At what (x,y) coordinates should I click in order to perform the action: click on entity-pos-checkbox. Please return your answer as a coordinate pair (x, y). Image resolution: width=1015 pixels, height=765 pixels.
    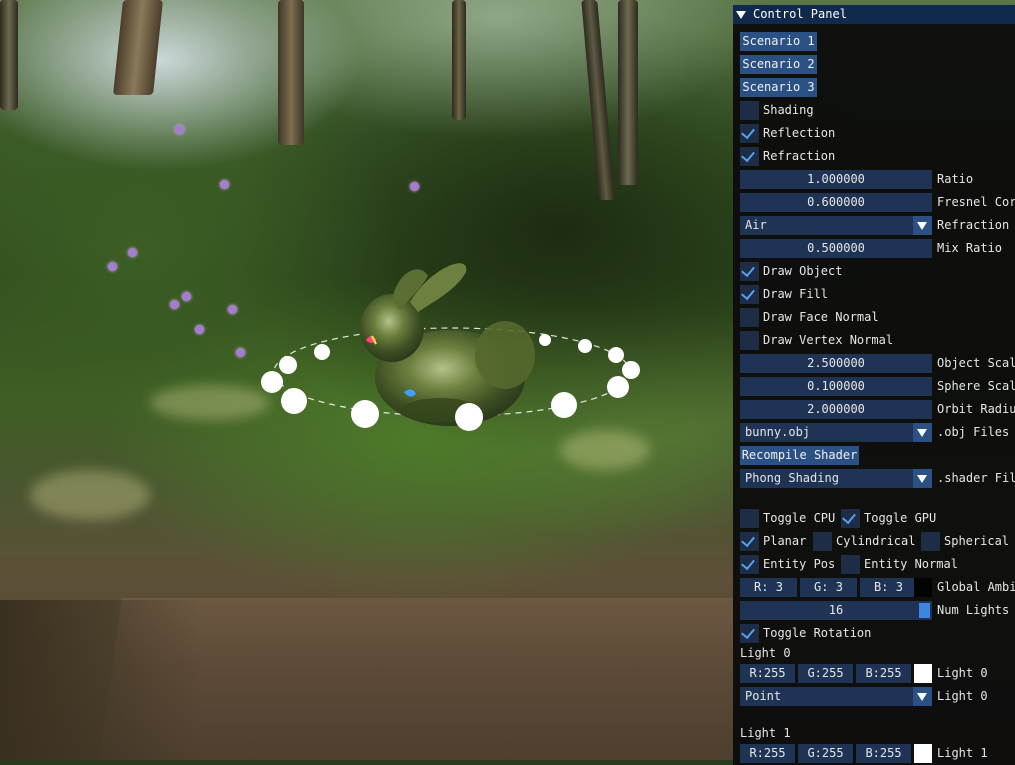
    Looking at the image, I should click on (749, 564).